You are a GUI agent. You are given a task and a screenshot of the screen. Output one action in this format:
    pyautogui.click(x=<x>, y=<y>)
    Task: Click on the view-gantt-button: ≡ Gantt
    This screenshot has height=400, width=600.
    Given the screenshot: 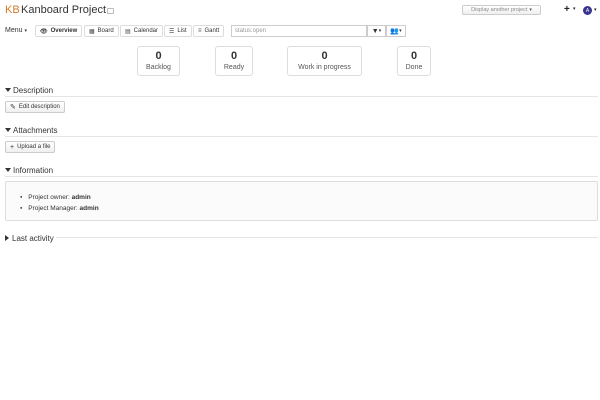 What is the action you would take?
    pyautogui.click(x=209, y=31)
    